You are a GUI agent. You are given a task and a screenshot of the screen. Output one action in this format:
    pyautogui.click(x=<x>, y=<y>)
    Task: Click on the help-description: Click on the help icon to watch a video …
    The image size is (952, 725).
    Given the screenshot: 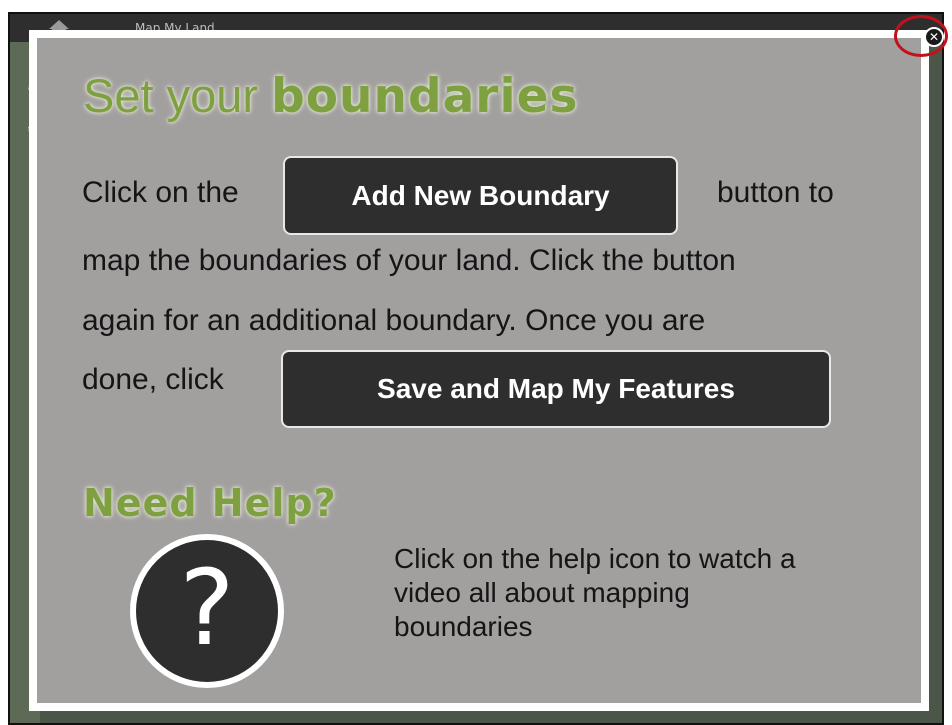 What is the action you would take?
    pyautogui.click(x=595, y=592)
    